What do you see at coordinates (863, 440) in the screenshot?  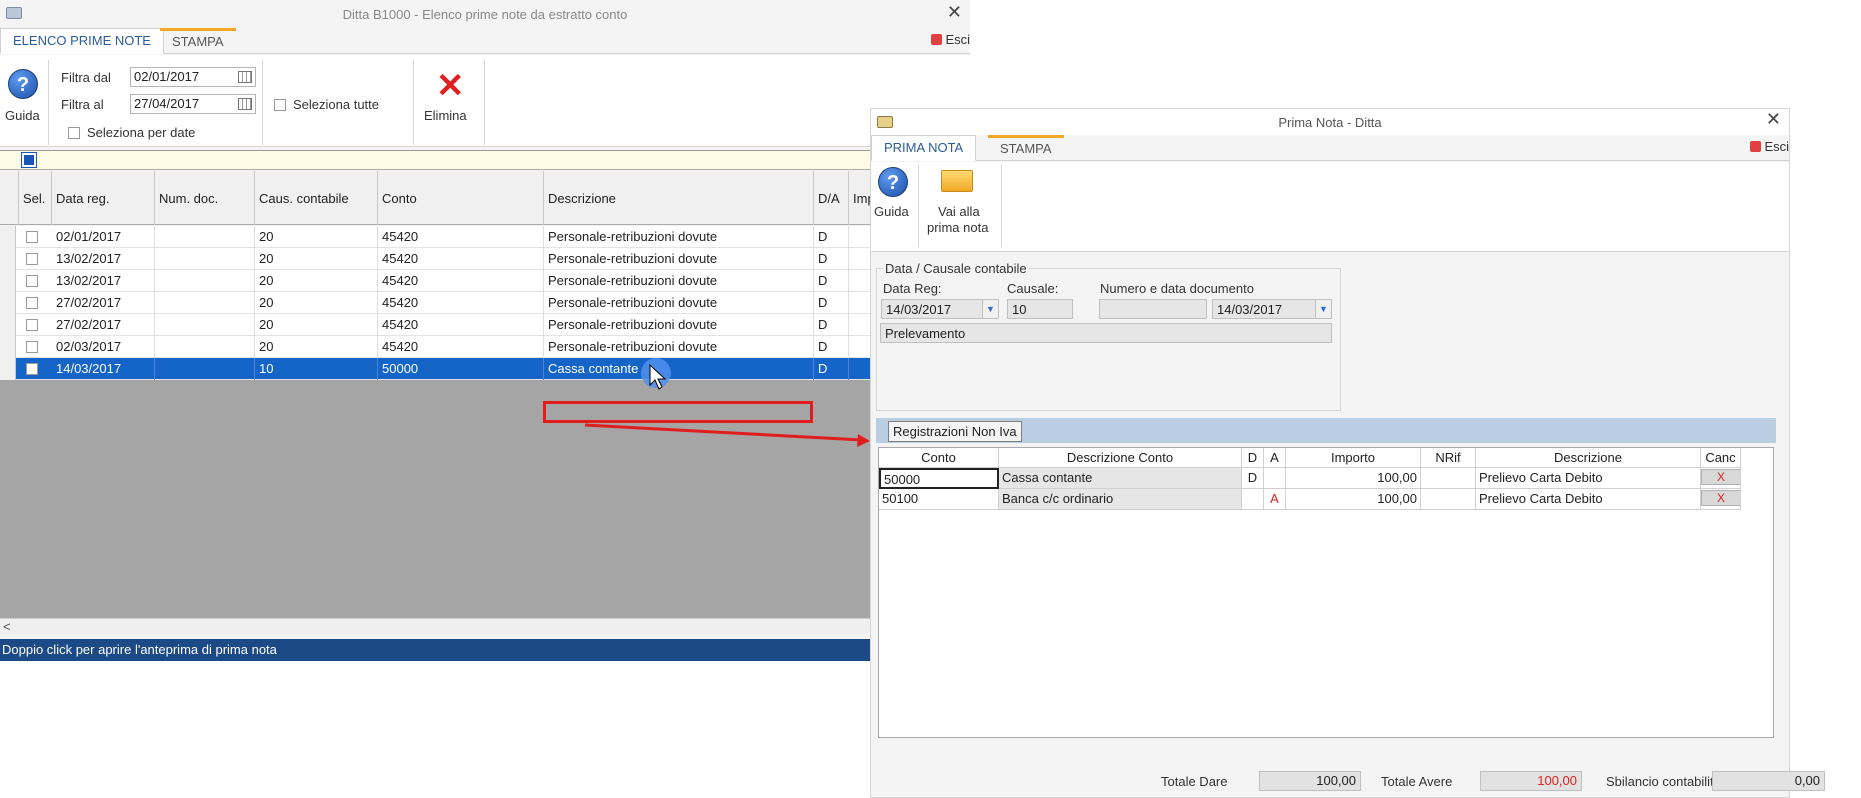 I see `arrow-head` at bounding box center [863, 440].